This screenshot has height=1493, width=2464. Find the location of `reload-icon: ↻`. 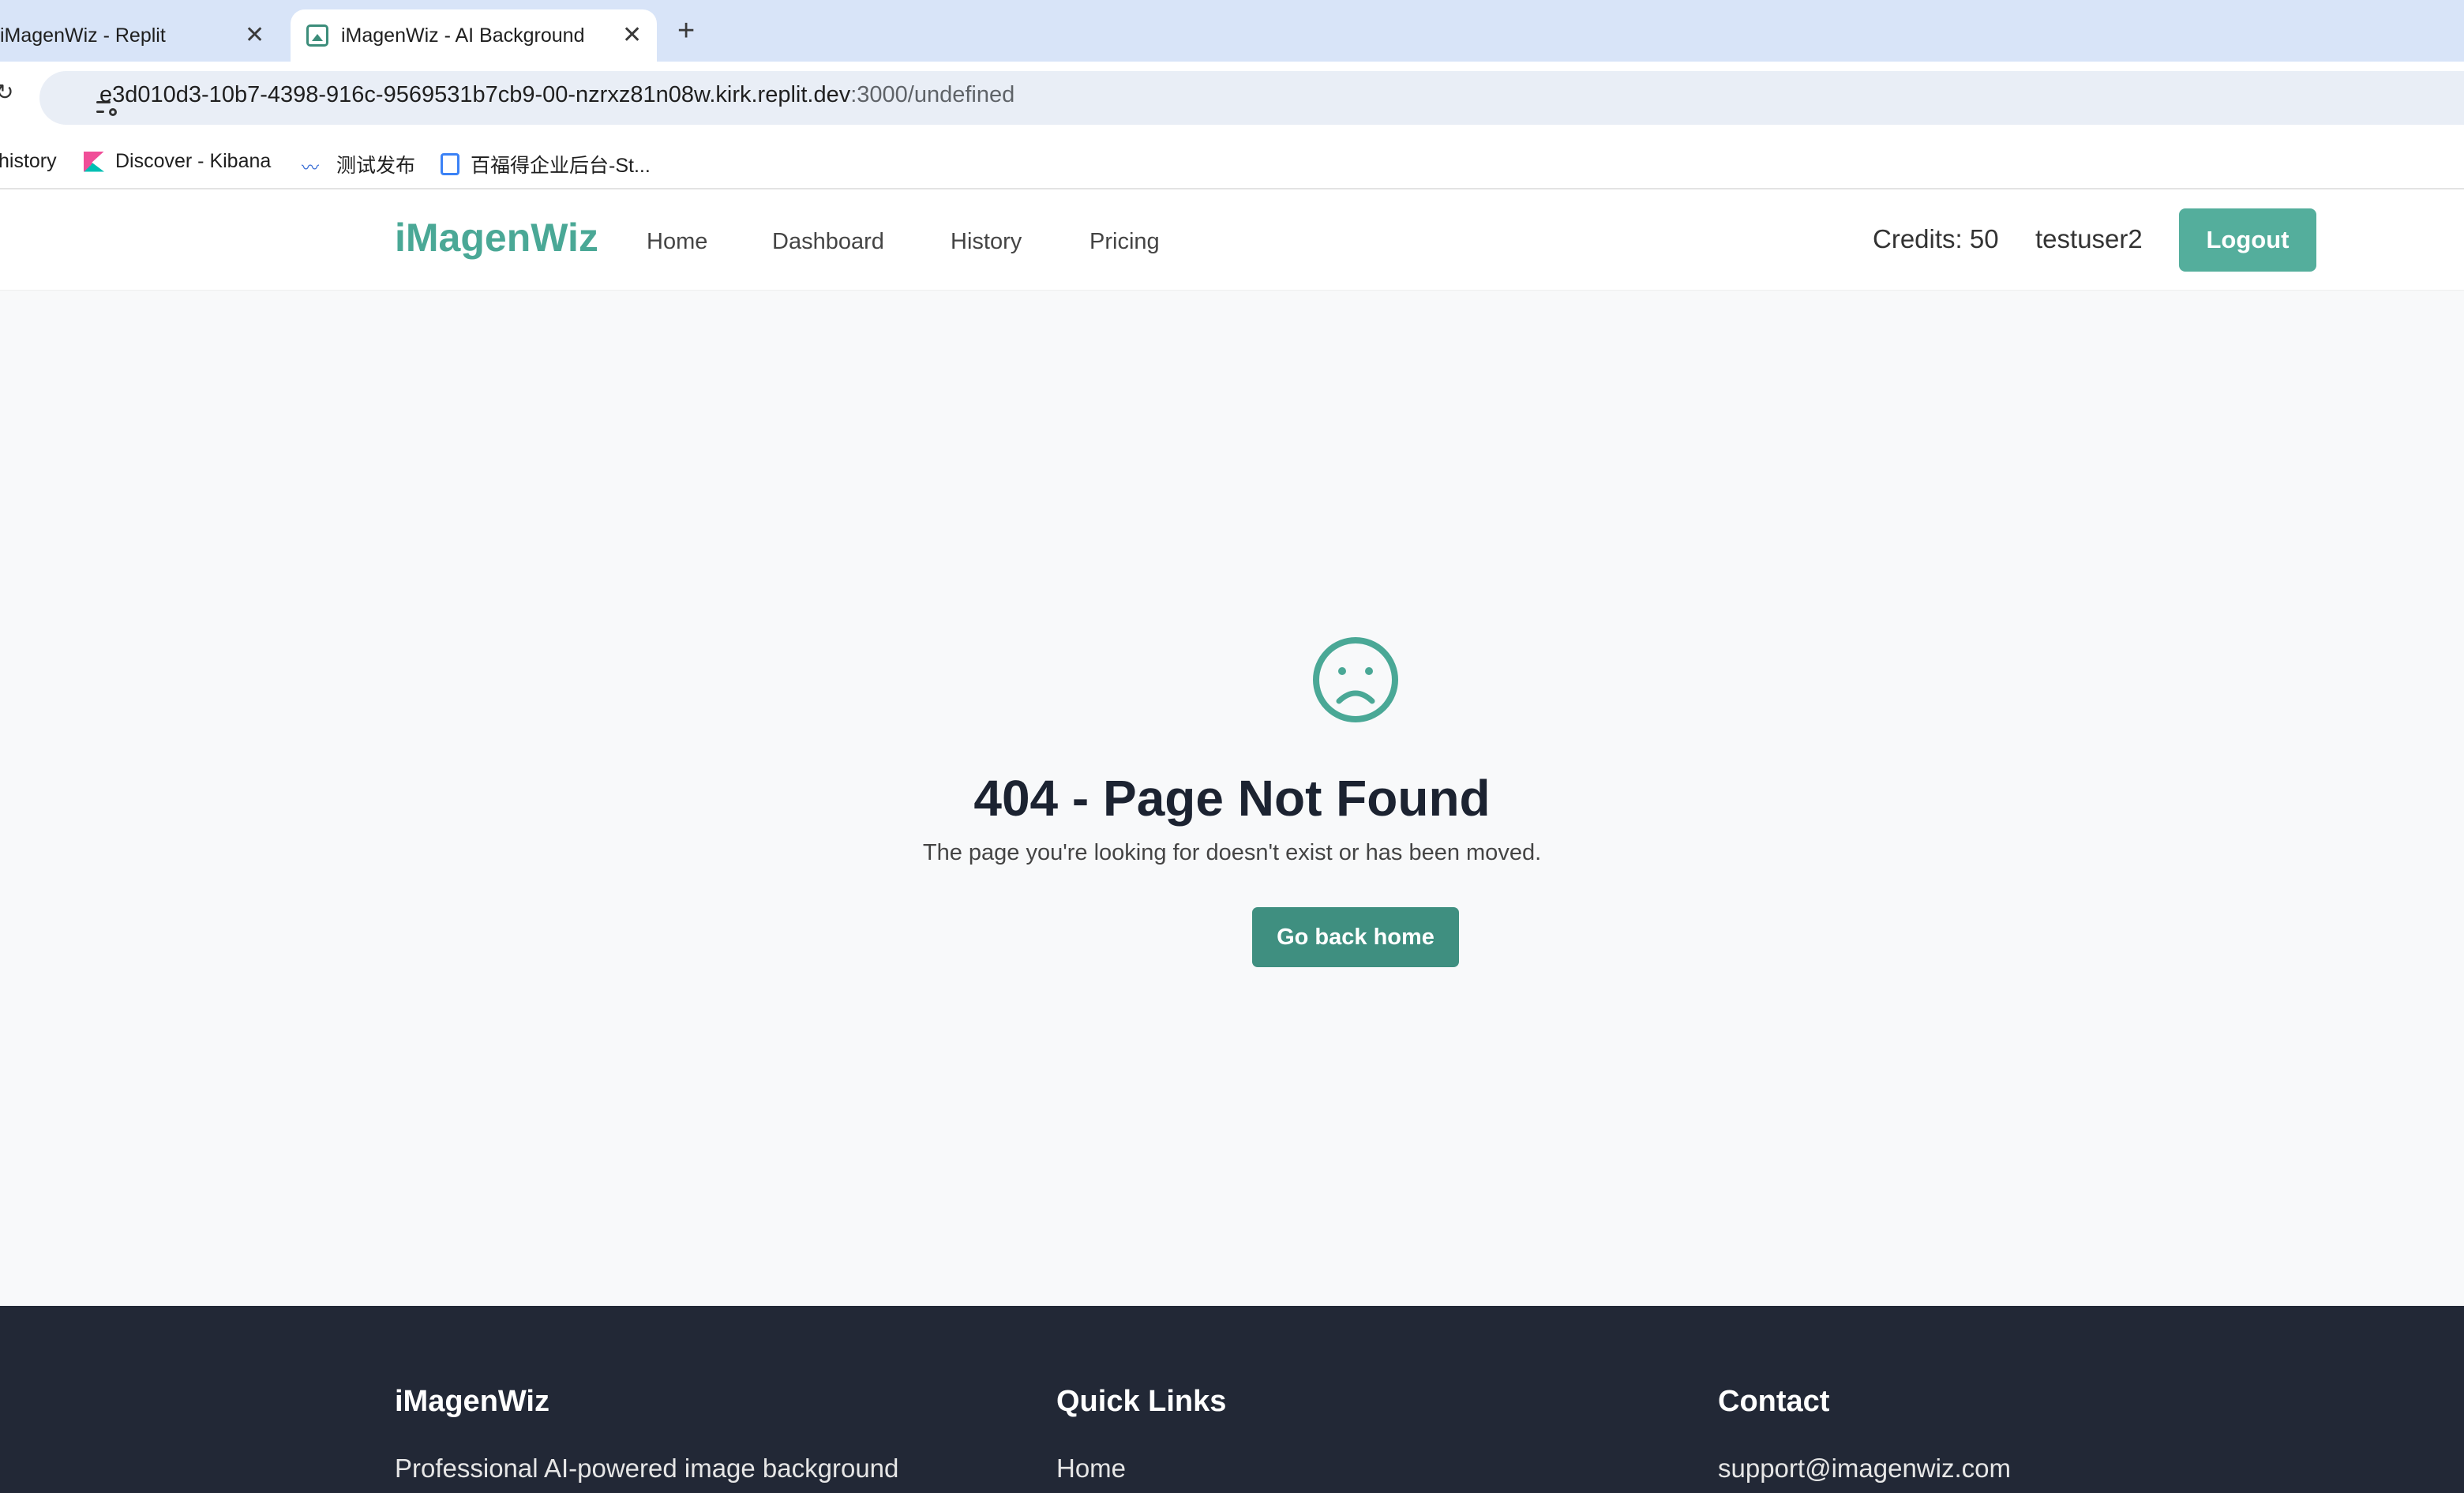

reload-icon: ↻ is located at coordinates (6, 92).